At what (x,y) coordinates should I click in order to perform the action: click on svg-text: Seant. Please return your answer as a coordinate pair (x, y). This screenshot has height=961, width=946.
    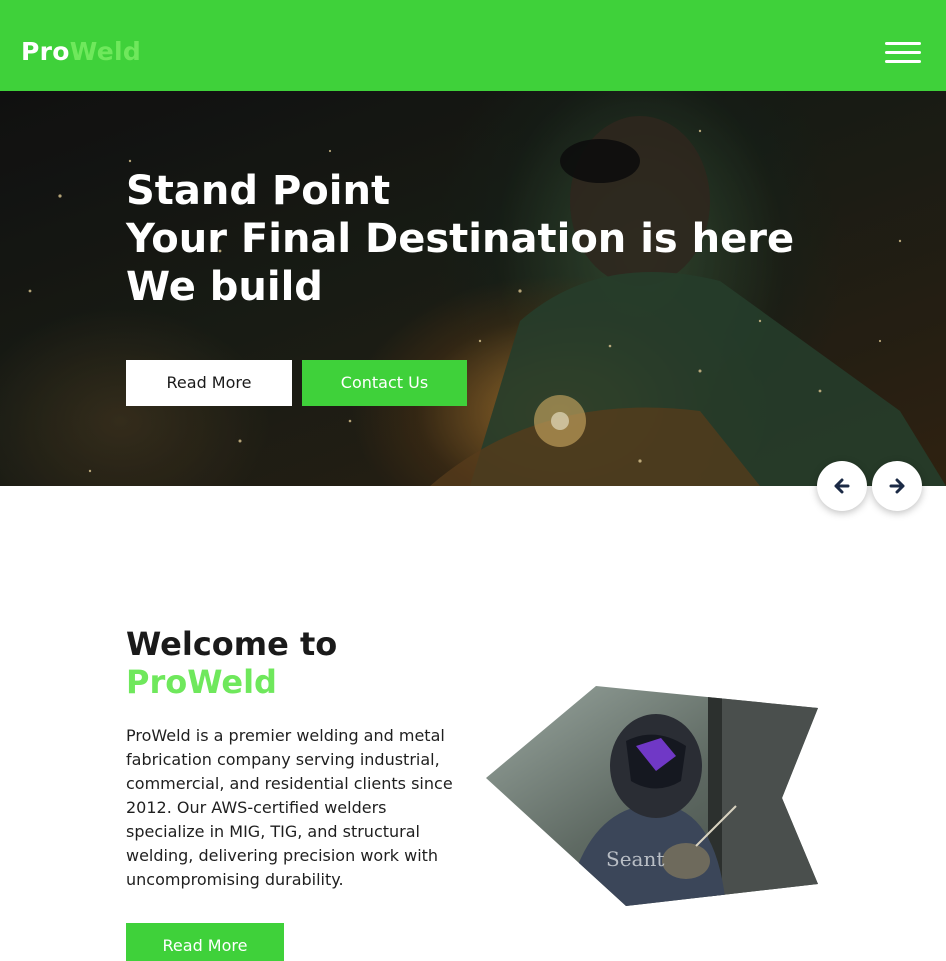
    Looking at the image, I should click on (635, 859).